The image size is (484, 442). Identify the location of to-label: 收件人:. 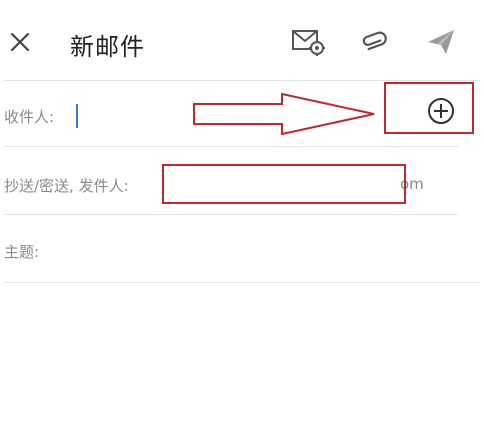
(29, 117).